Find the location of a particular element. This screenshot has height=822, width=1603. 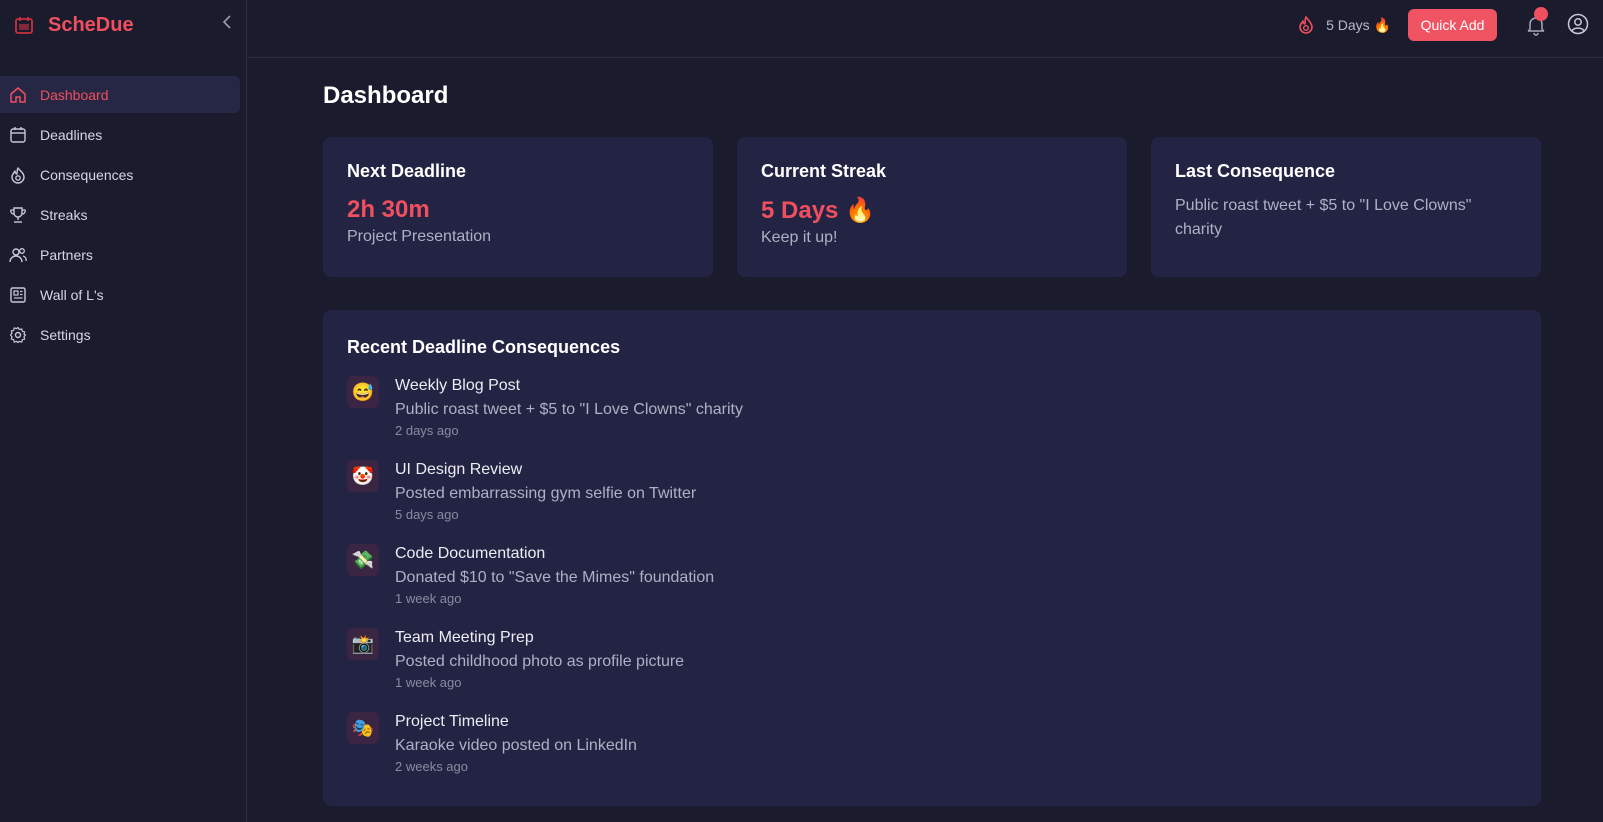

header-streak: 5 Days 🔥 is located at coordinates (1343, 25).